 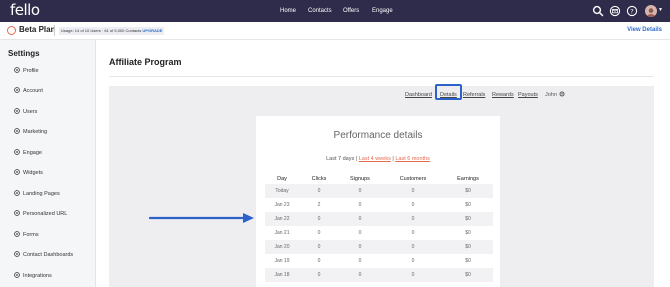 I want to click on tab-rewards: Rewards, so click(x=503, y=95).